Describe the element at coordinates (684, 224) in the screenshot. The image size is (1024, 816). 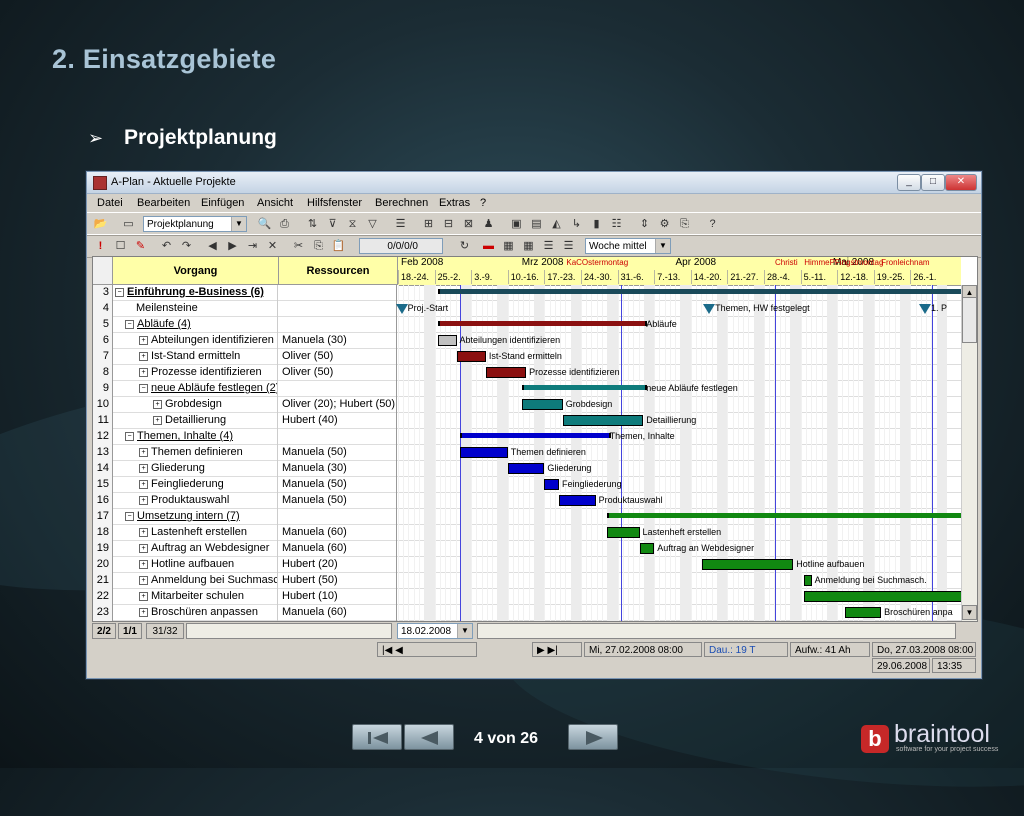
I see `report-icon: ⎘` at that location.